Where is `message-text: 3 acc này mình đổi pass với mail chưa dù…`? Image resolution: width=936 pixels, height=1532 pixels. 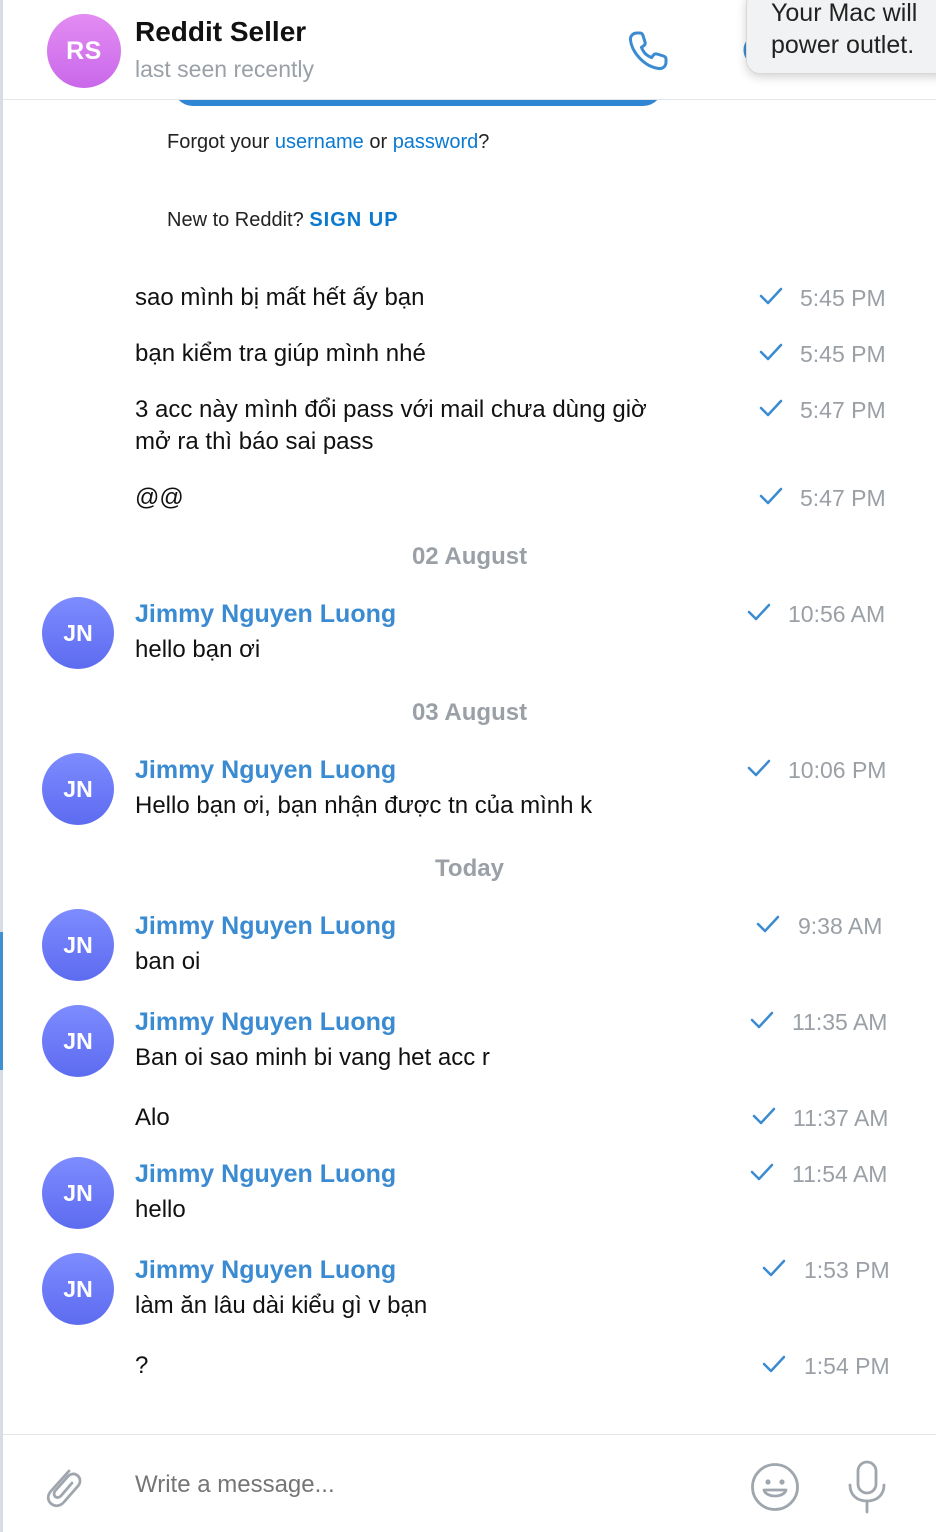
message-text: 3 acc này mình đổi pass với mail chưa dù… is located at coordinates (391, 426).